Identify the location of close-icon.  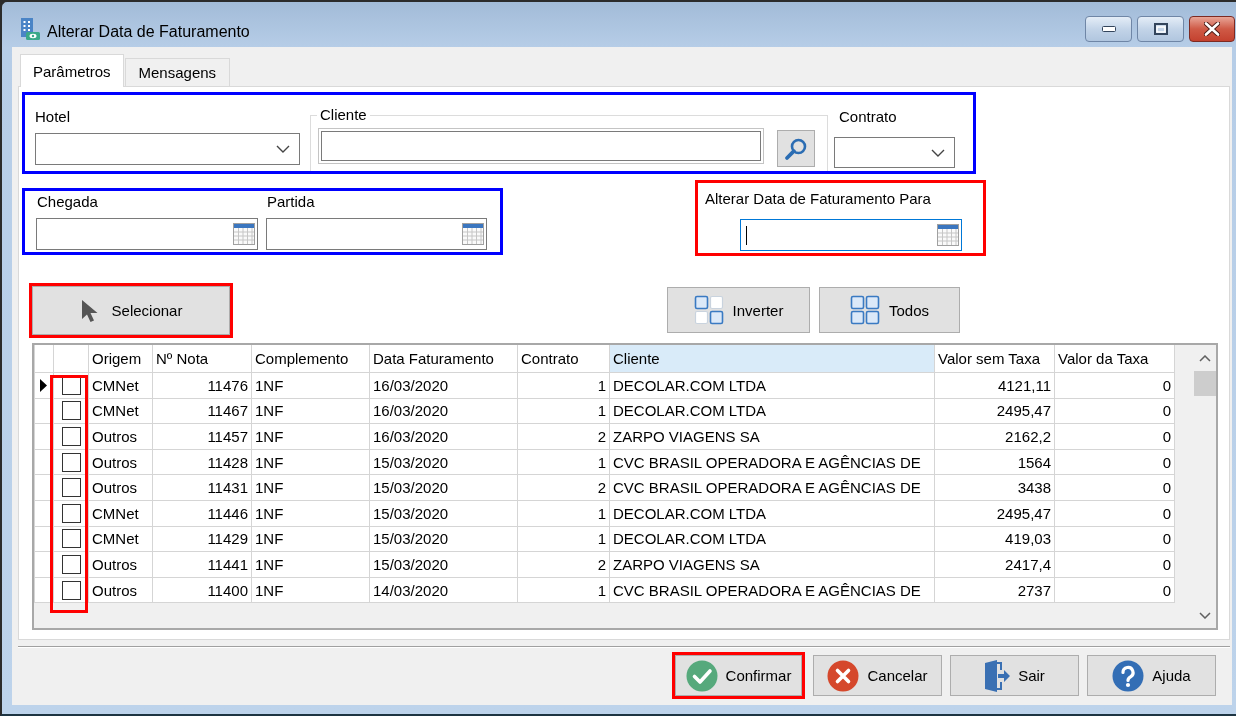
(1212, 29).